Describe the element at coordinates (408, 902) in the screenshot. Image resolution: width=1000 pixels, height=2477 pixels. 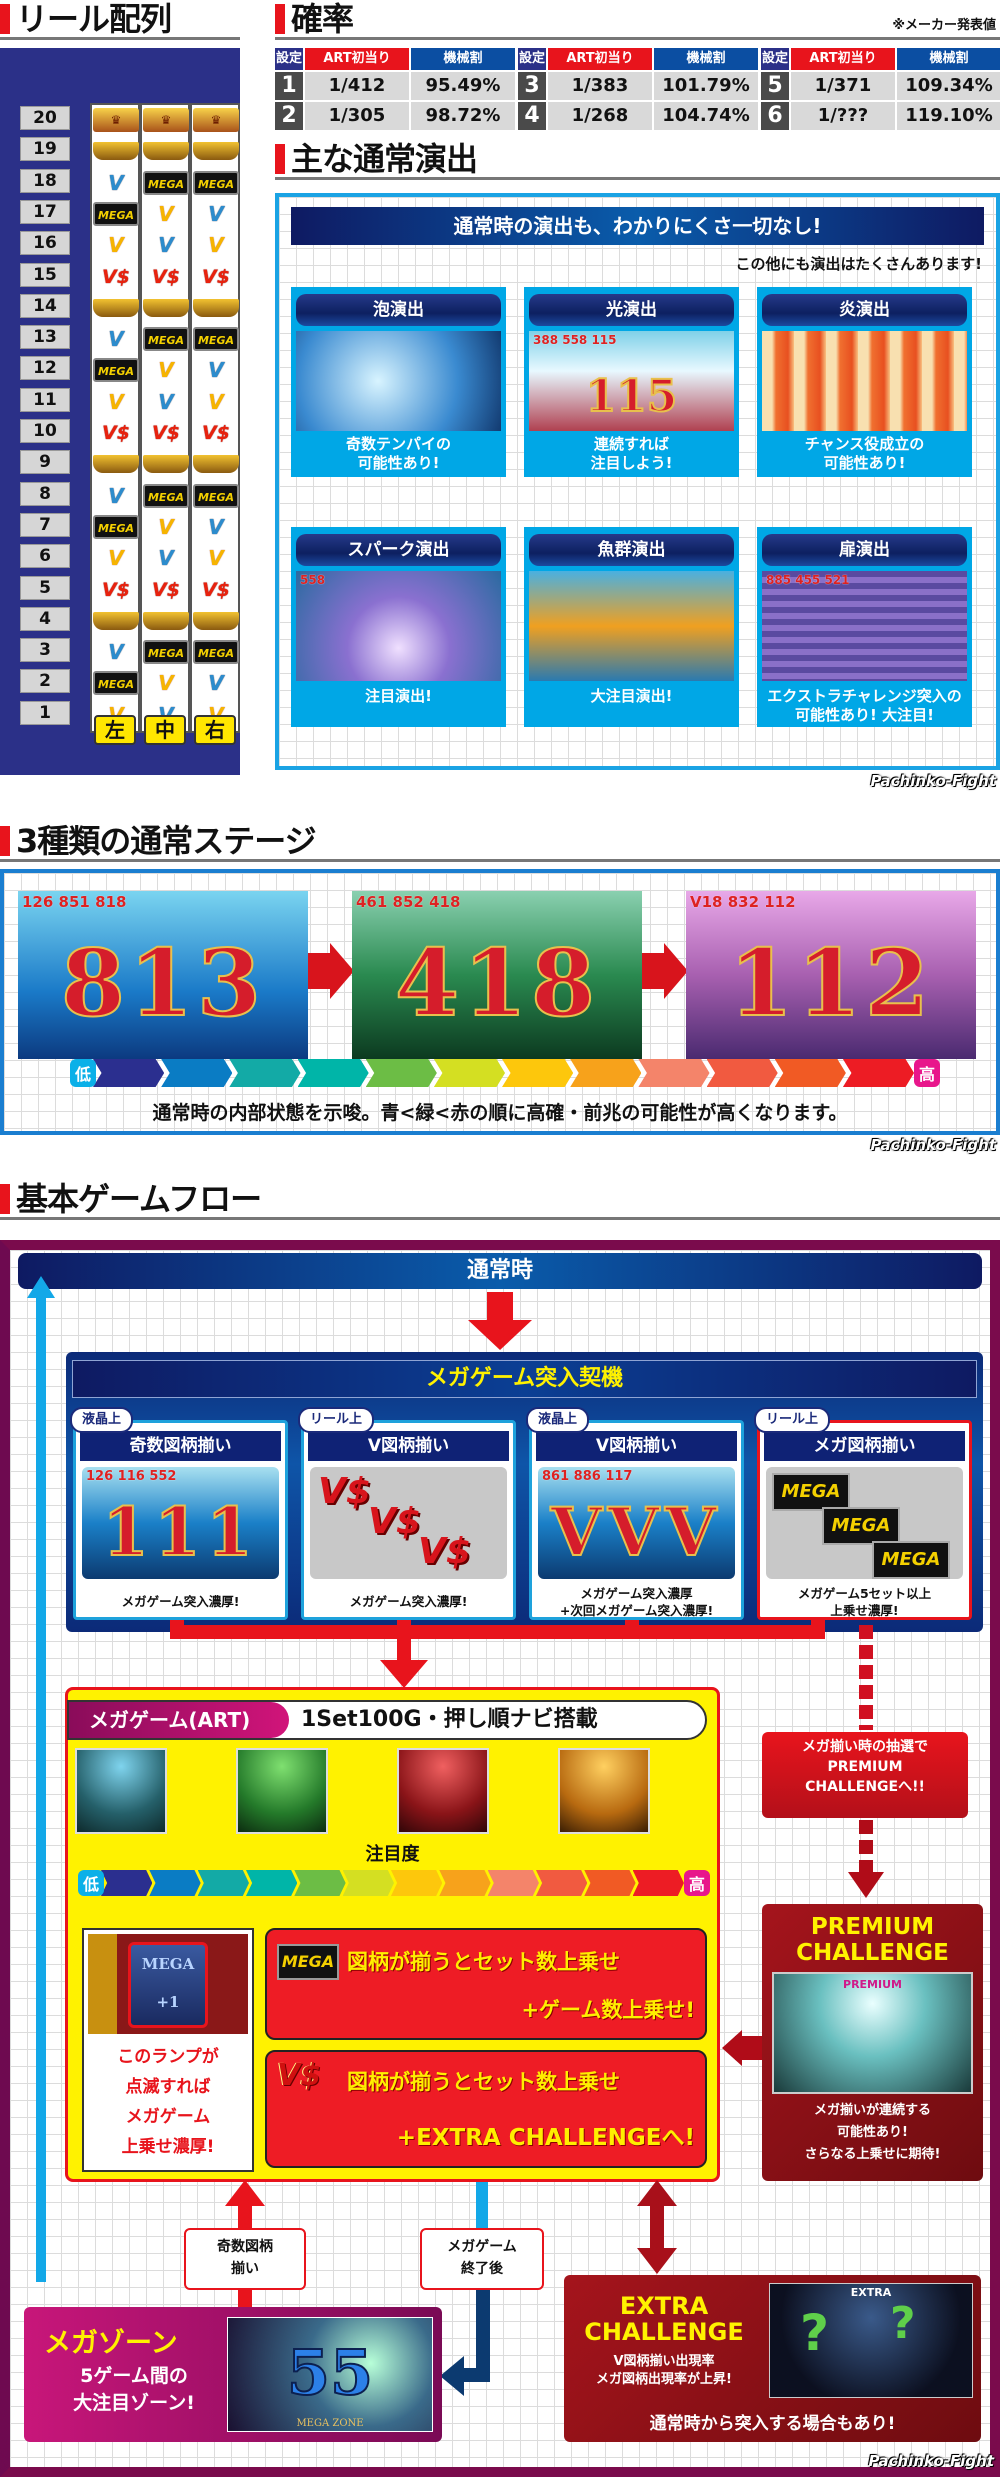
I see `stage-image-numbers: 461 852 418` at that location.